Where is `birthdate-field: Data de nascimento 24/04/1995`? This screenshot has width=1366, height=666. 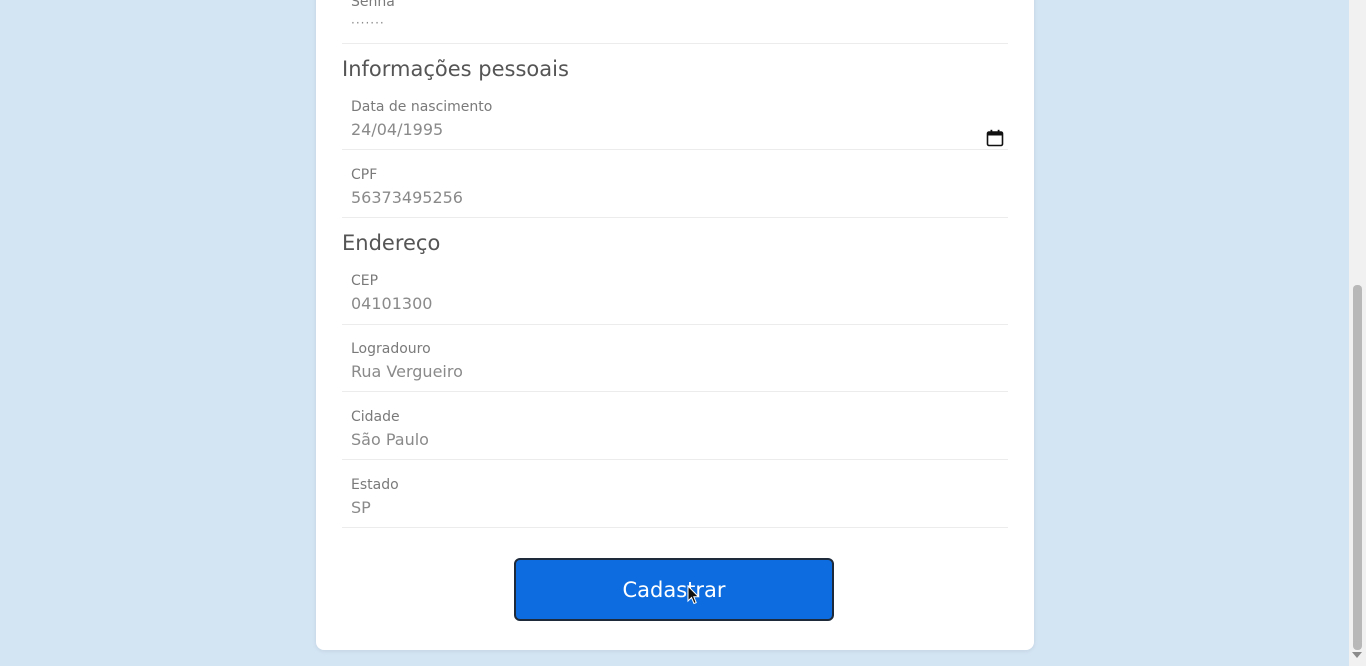
birthdate-field: Data de nascimento 24/04/1995 is located at coordinates (675, 122).